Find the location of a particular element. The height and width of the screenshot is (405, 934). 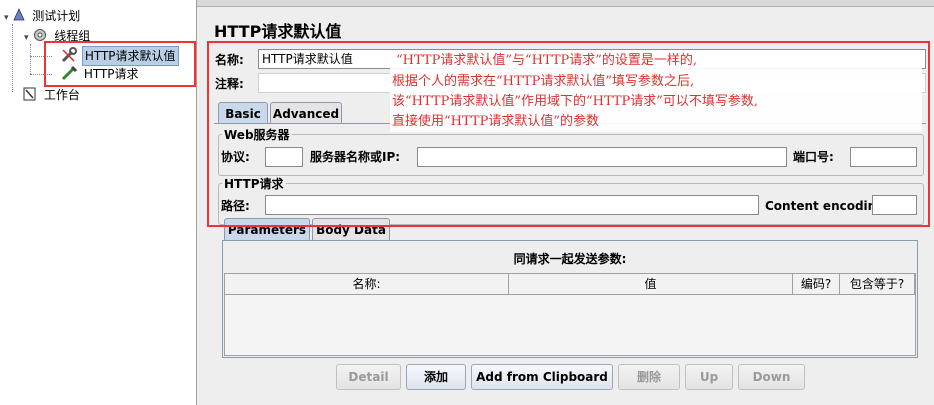

column-header-encode: 编码? is located at coordinates (816, 284).